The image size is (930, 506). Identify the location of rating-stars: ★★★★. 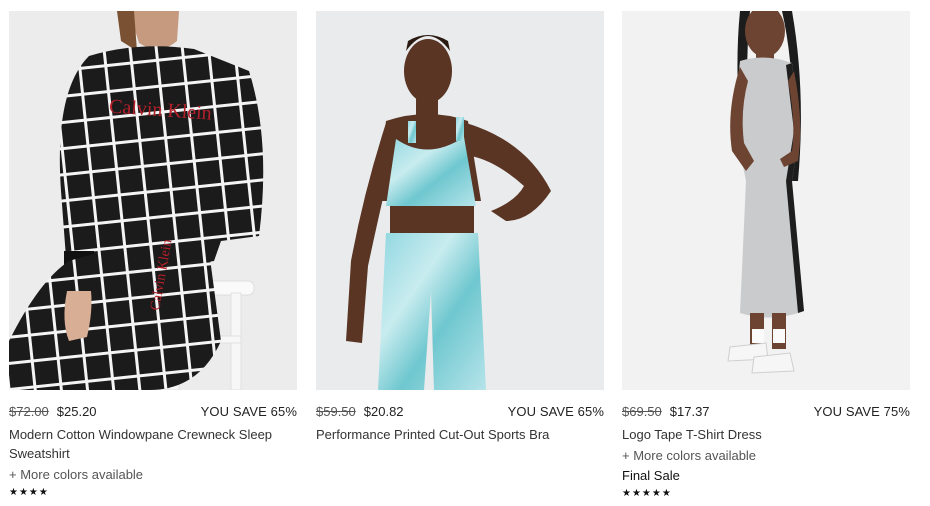
(29, 492).